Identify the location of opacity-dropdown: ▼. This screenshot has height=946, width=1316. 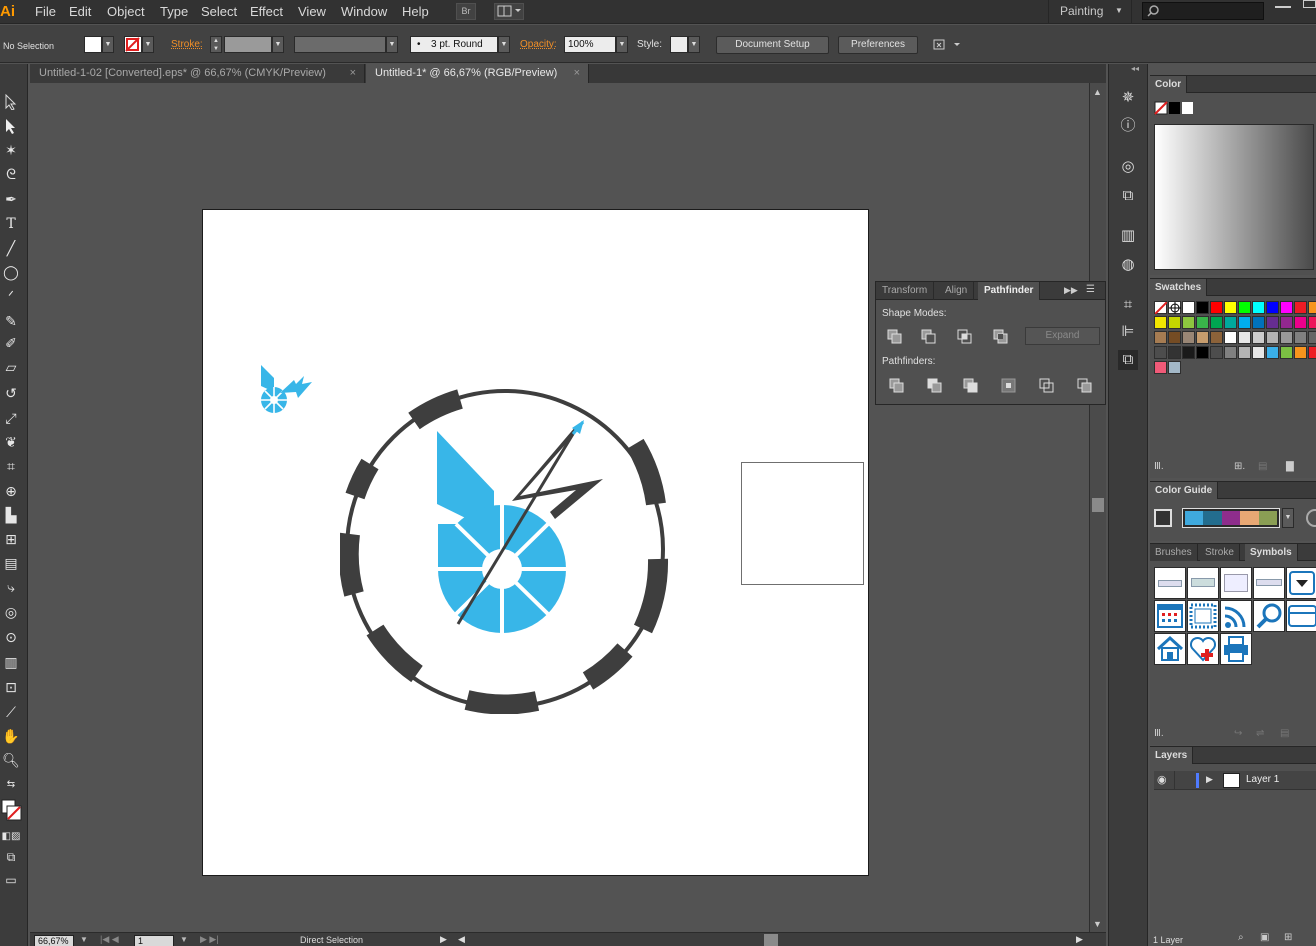
(622, 44).